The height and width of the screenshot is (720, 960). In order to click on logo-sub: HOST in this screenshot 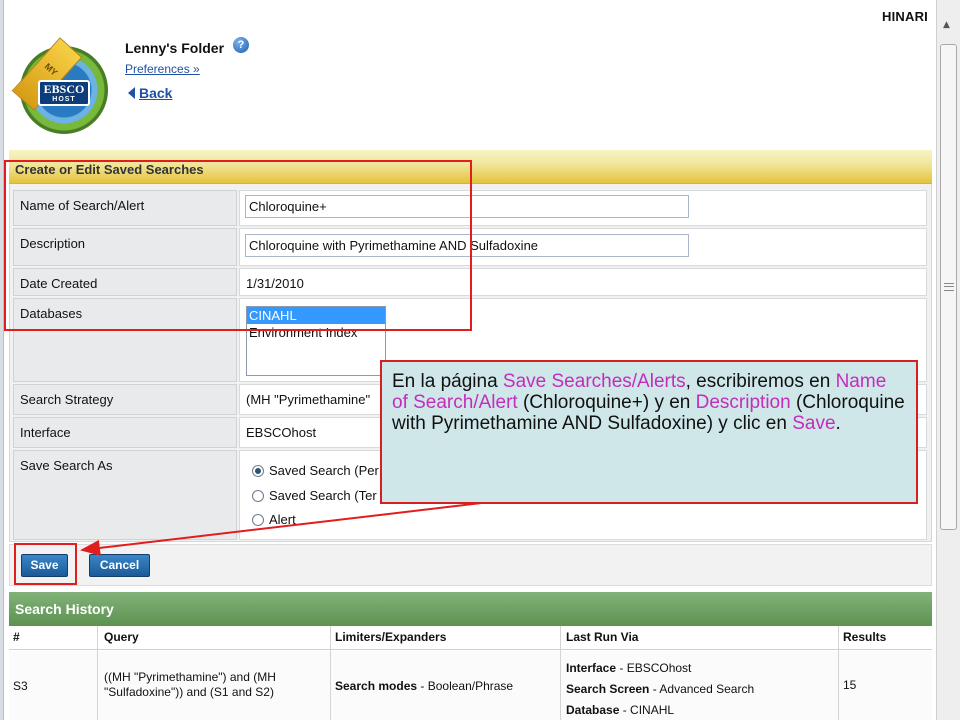, I will do `click(64, 99)`.